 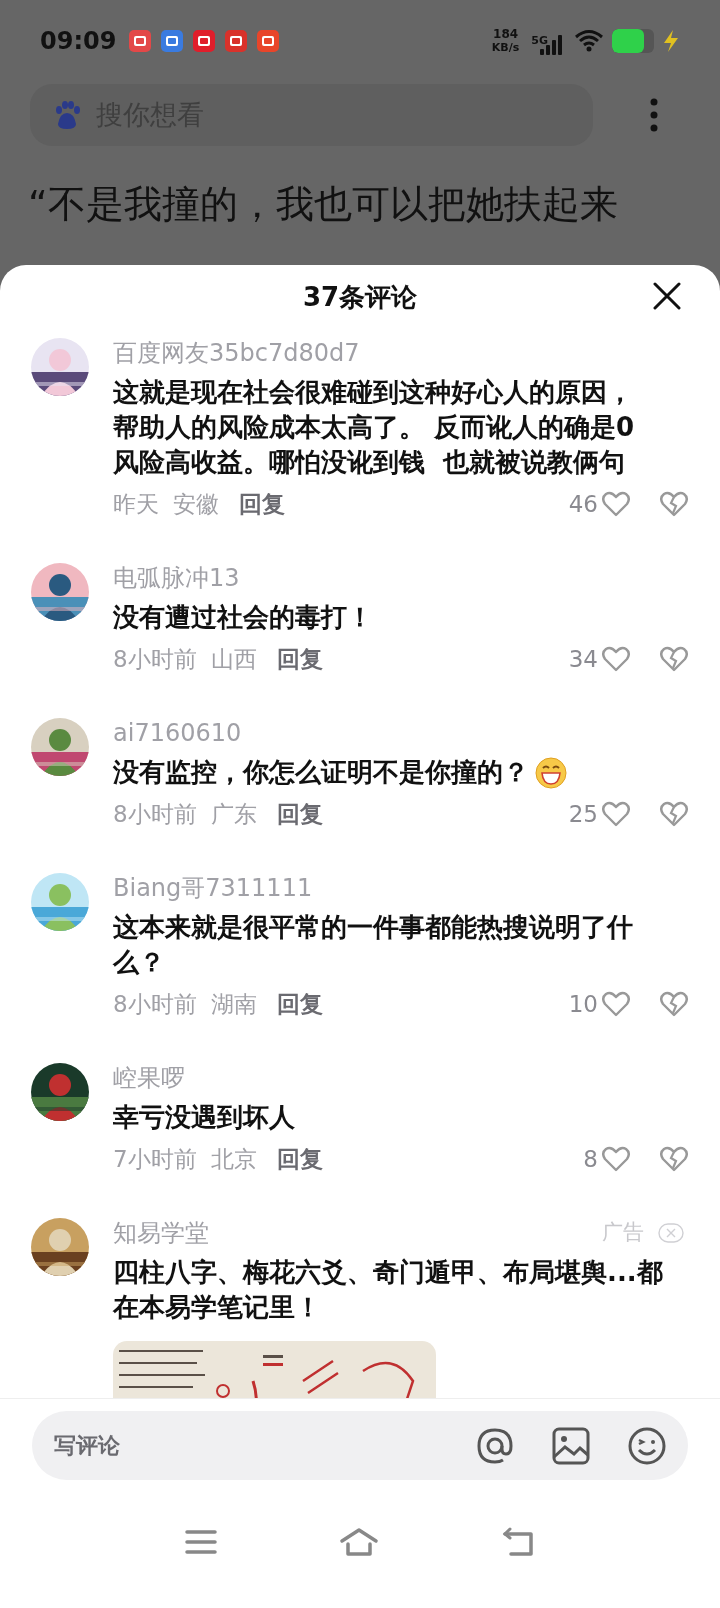 What do you see at coordinates (233, 814) in the screenshot?
I see `comment-location: 广东` at bounding box center [233, 814].